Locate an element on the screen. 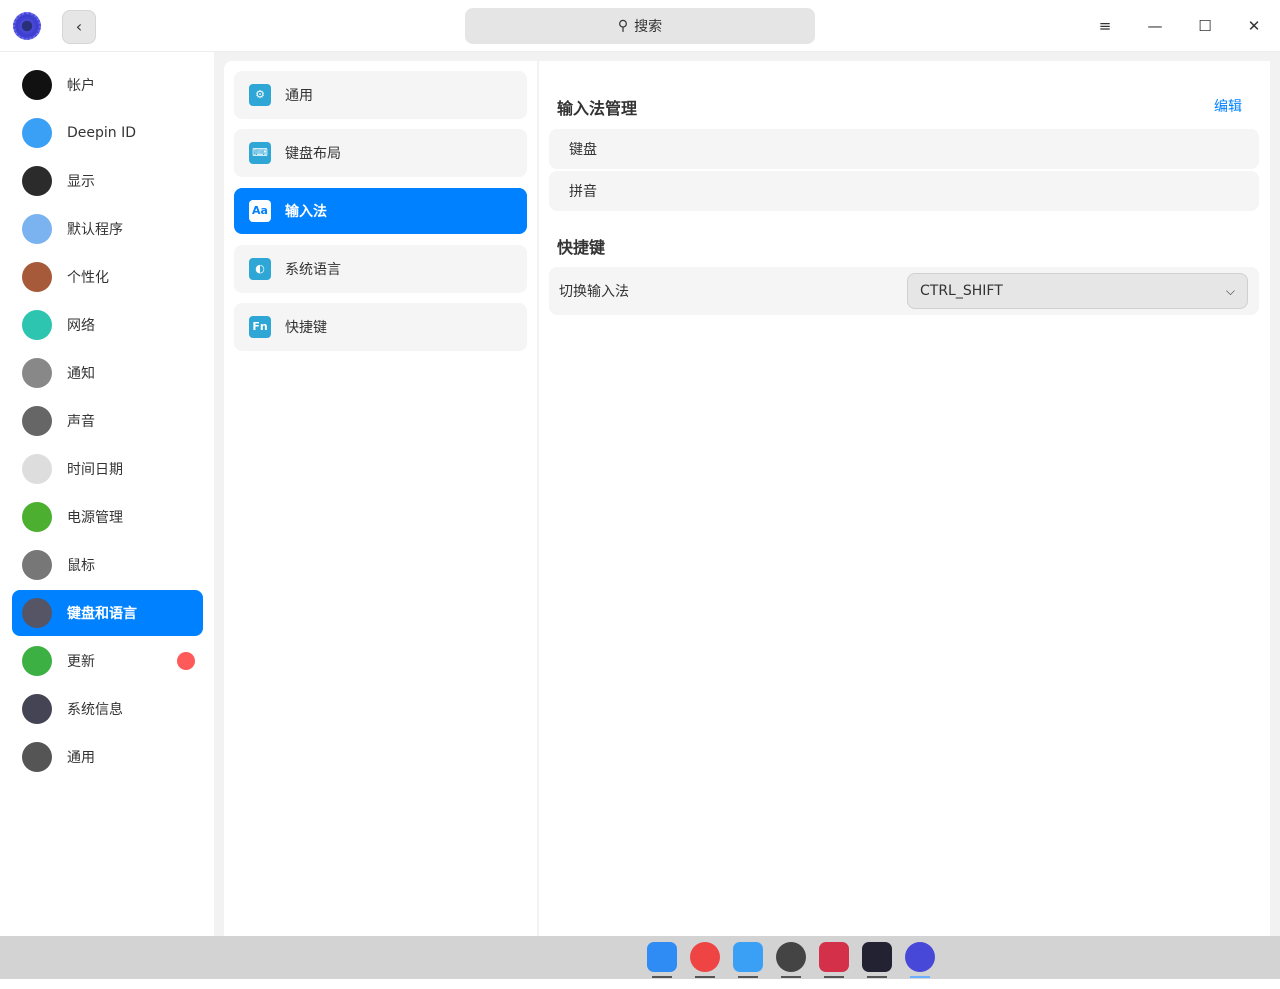  battery-icon is located at coordinates (37, 517).